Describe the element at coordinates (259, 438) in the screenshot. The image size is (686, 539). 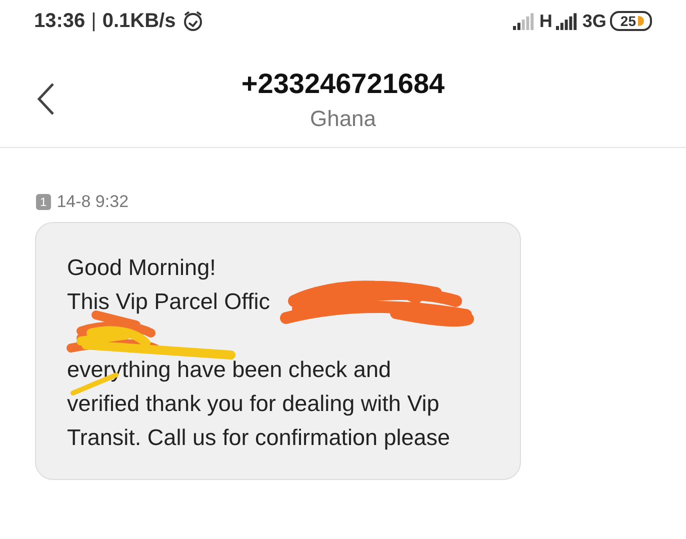
I see `message-line: Transit. Call us for confirmation please` at that location.